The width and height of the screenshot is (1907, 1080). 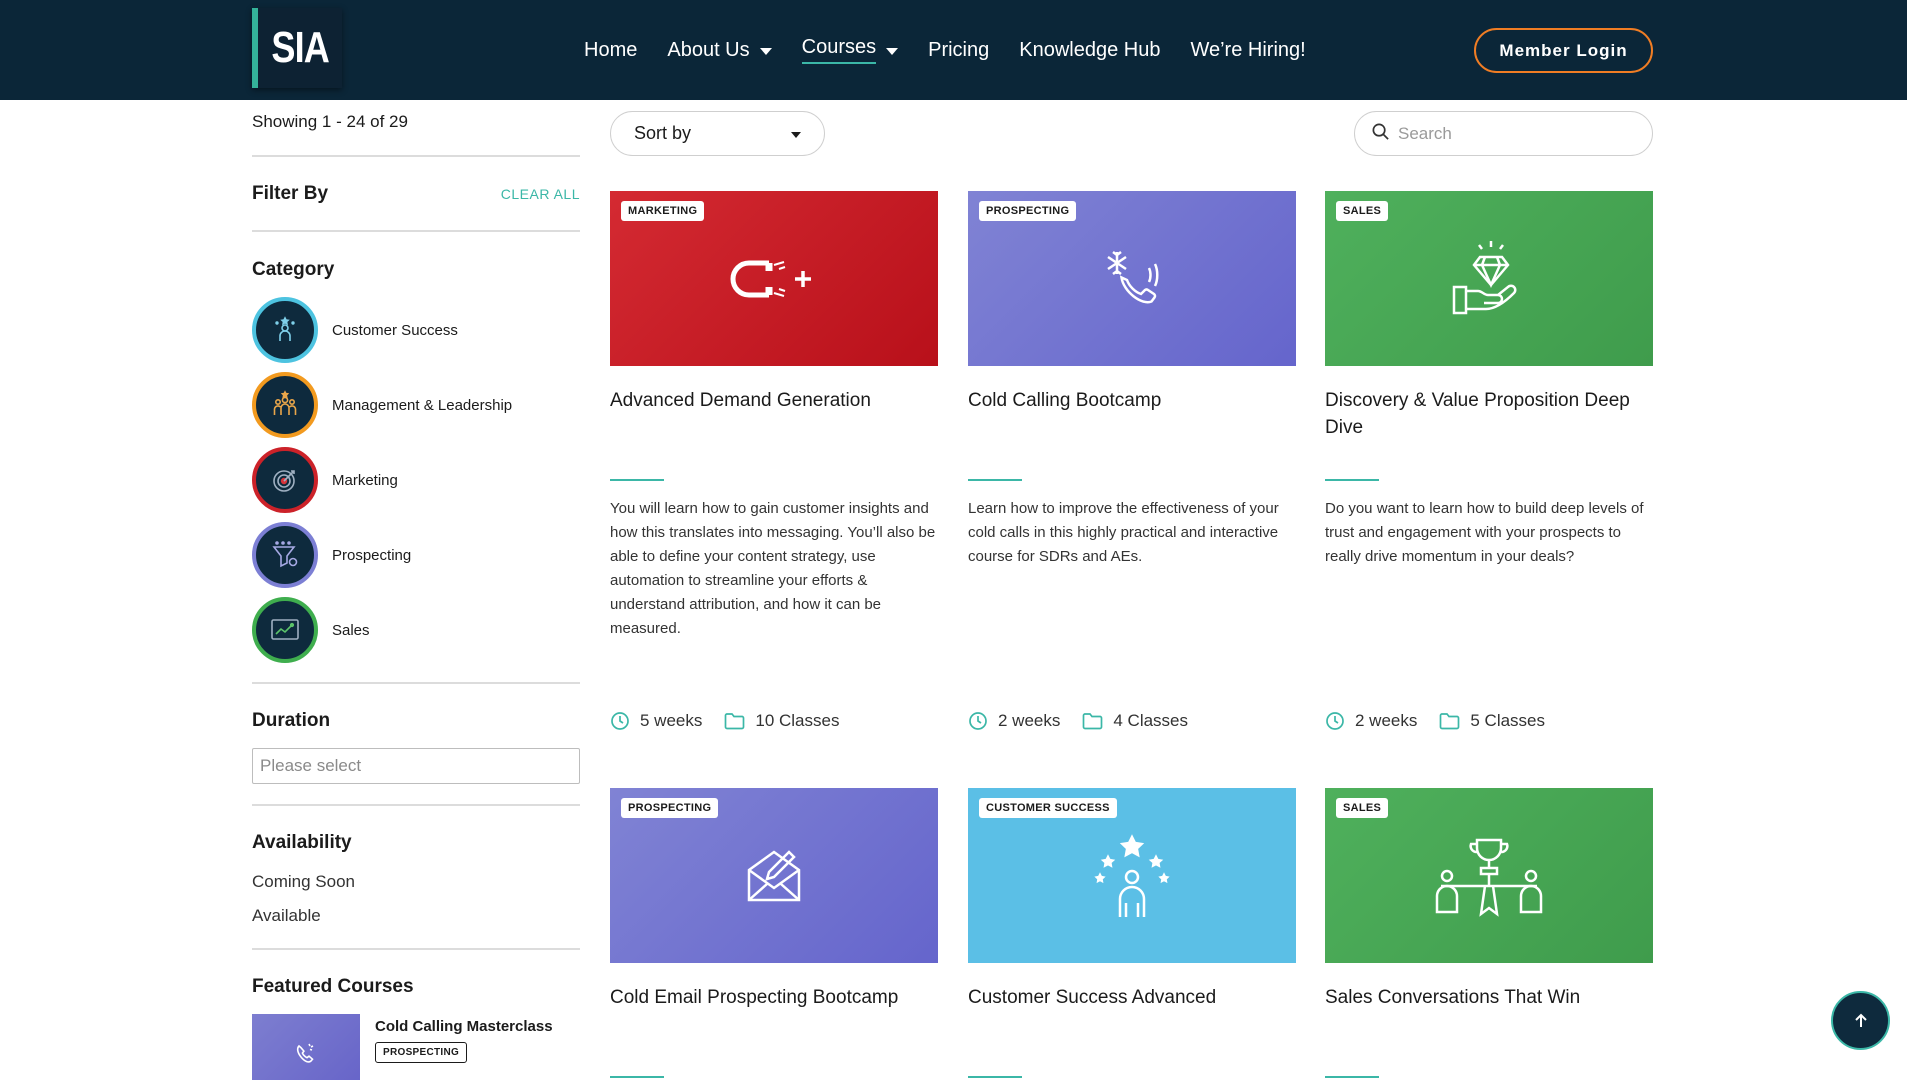 I want to click on logo: SIA, so click(x=297, y=48).